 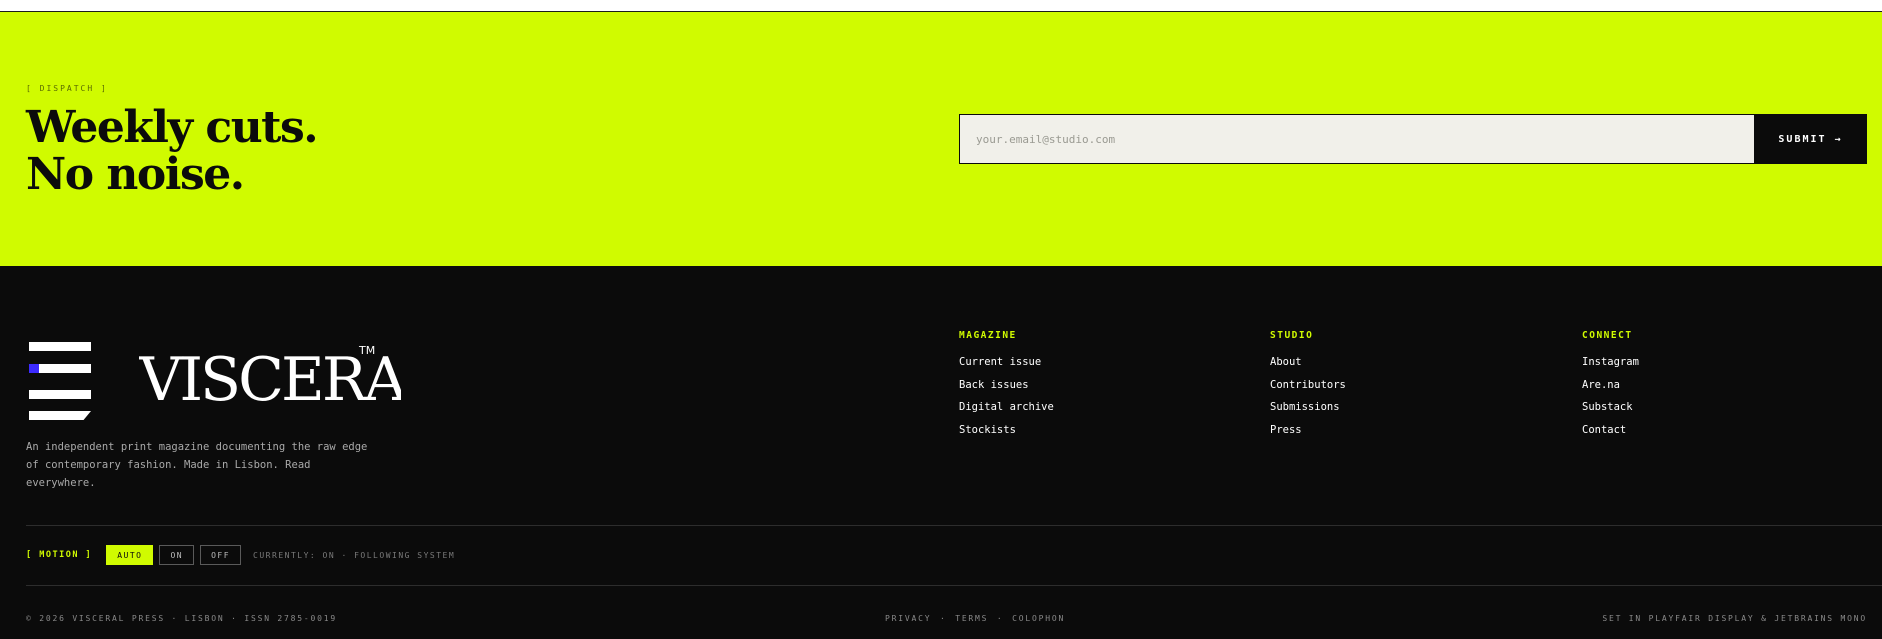 What do you see at coordinates (988, 335) in the screenshot?
I see `column-title: MAGAZINE` at bounding box center [988, 335].